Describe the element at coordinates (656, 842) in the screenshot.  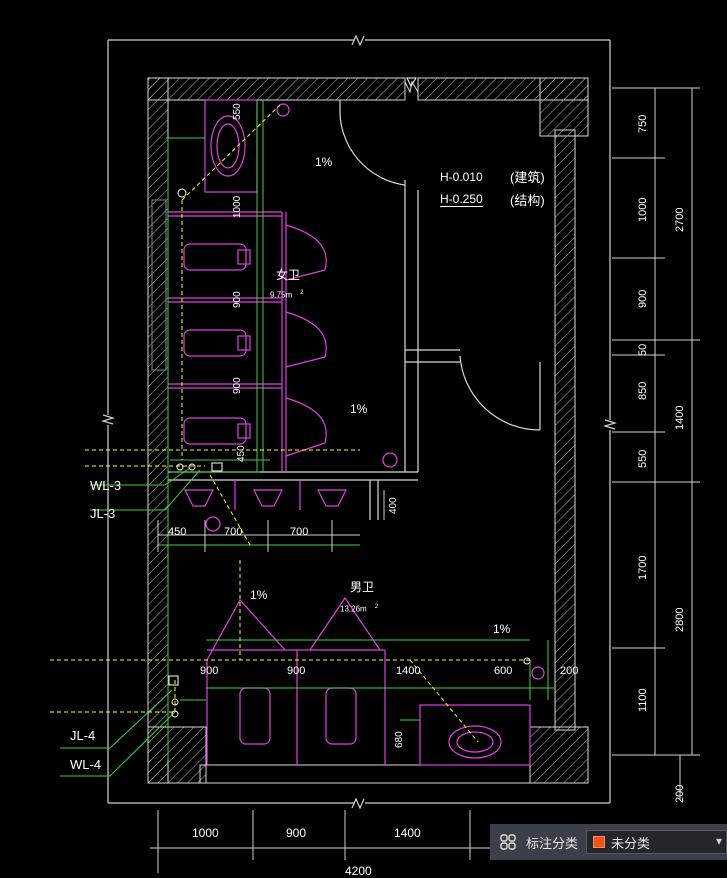
I see `annotation-category-select: 未分类 ▾` at that location.